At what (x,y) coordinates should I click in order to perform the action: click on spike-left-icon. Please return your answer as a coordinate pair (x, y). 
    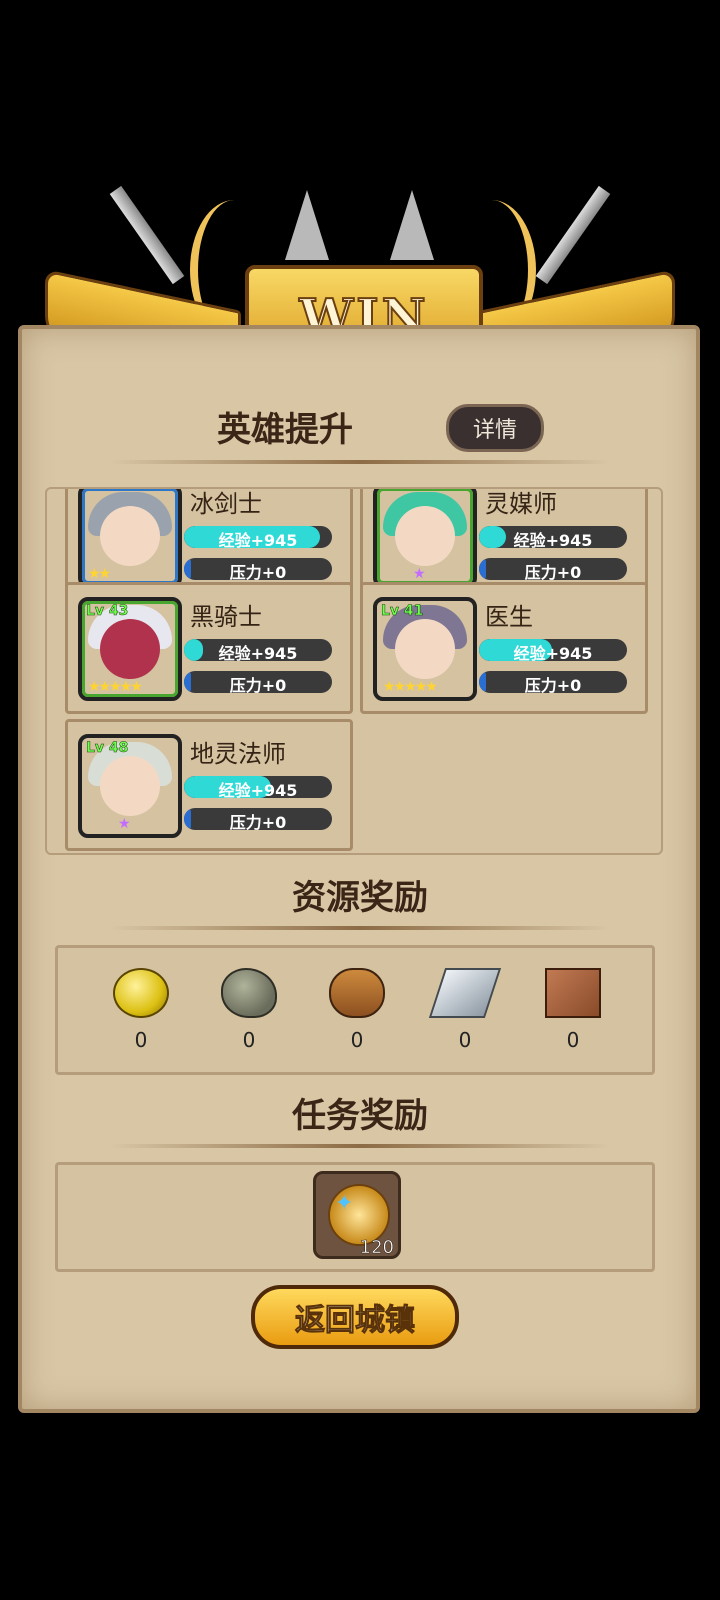
    Looking at the image, I should click on (307, 225).